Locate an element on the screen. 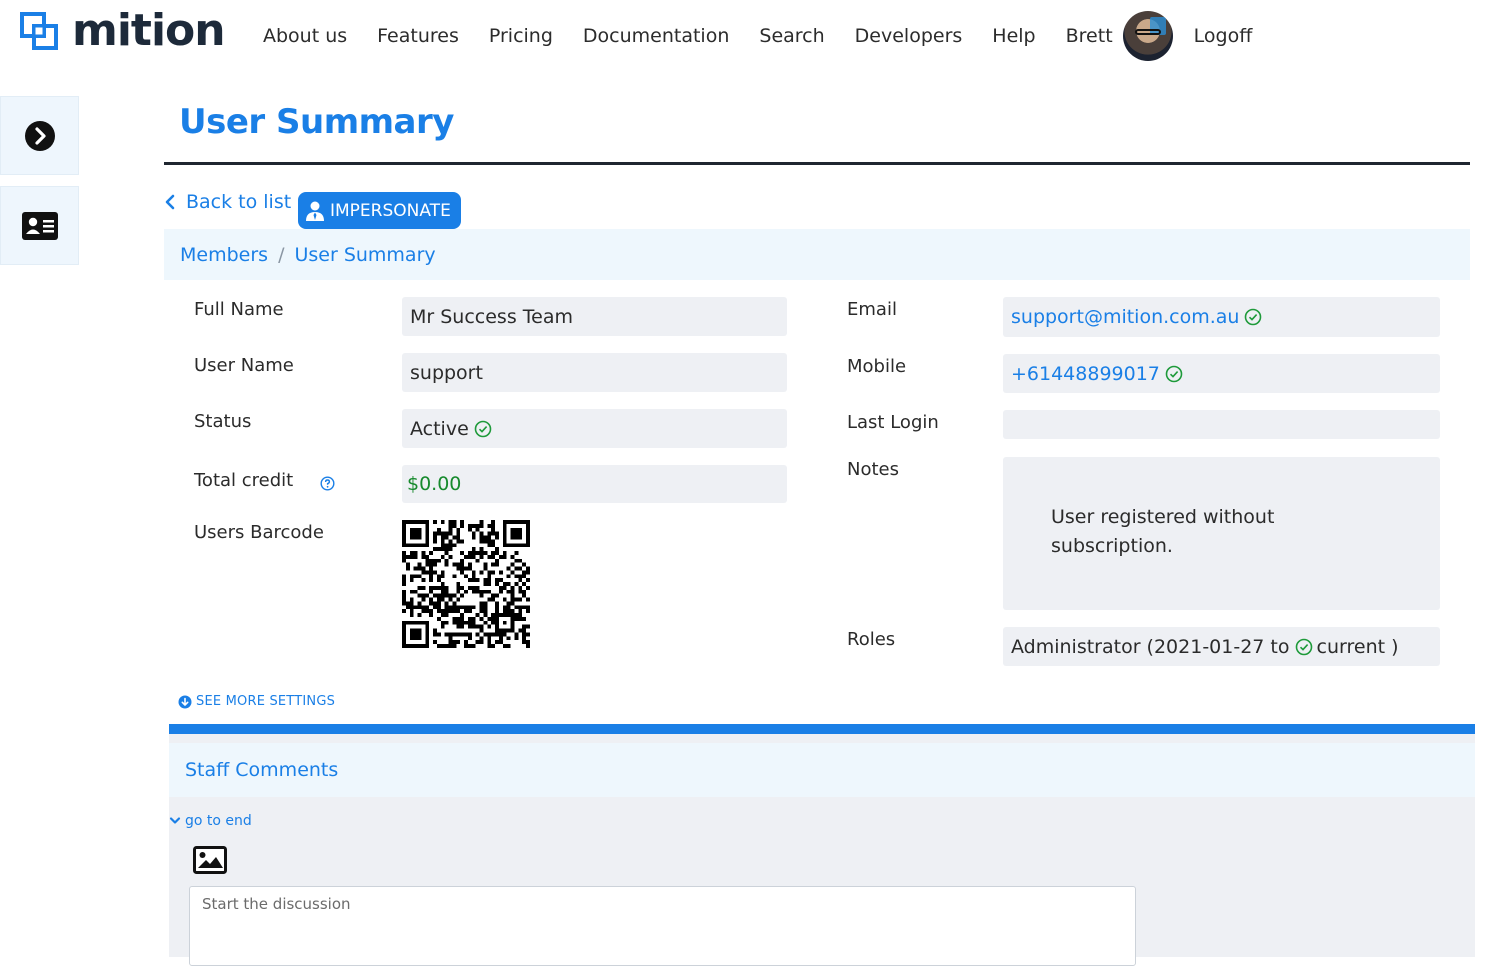 The image size is (1499, 966). breadcrumb-members: Members is located at coordinates (224, 255).